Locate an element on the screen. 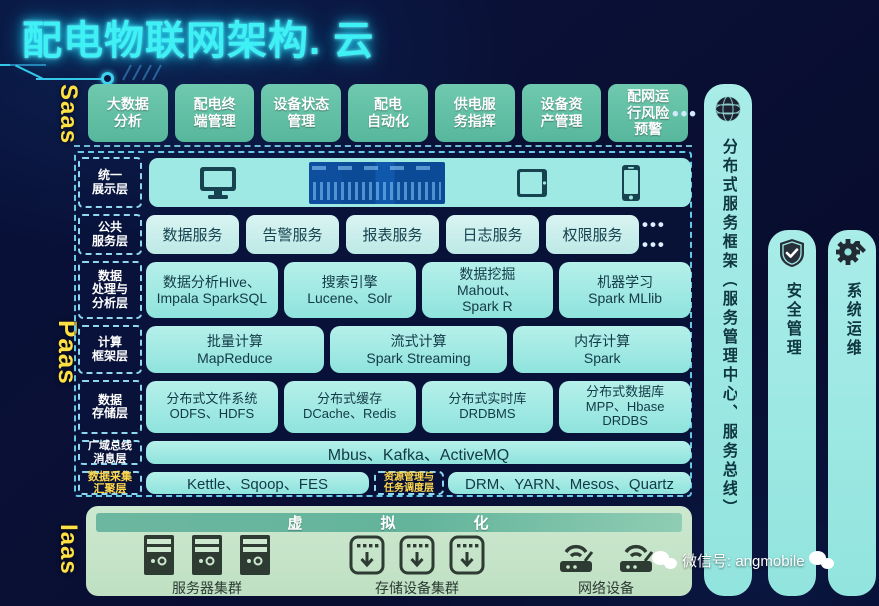  wechat-logo-left-icon is located at coordinates (665, 560).